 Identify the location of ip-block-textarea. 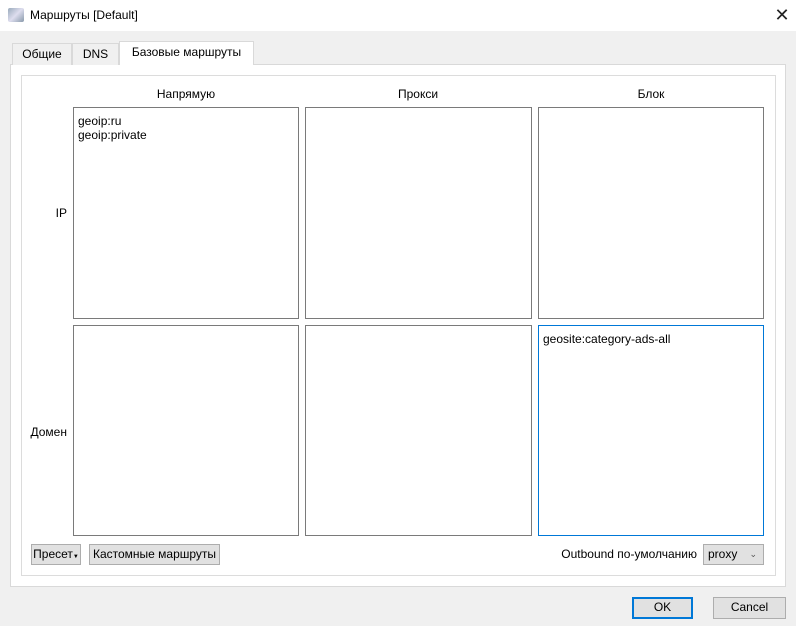
(651, 213).